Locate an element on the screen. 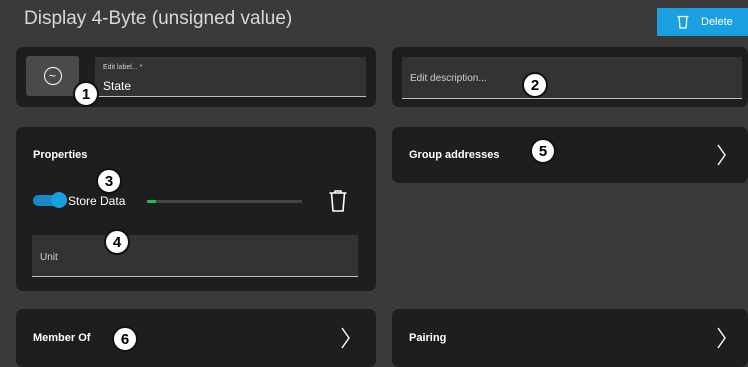  annotation-badge-1: 1 is located at coordinates (86, 94).